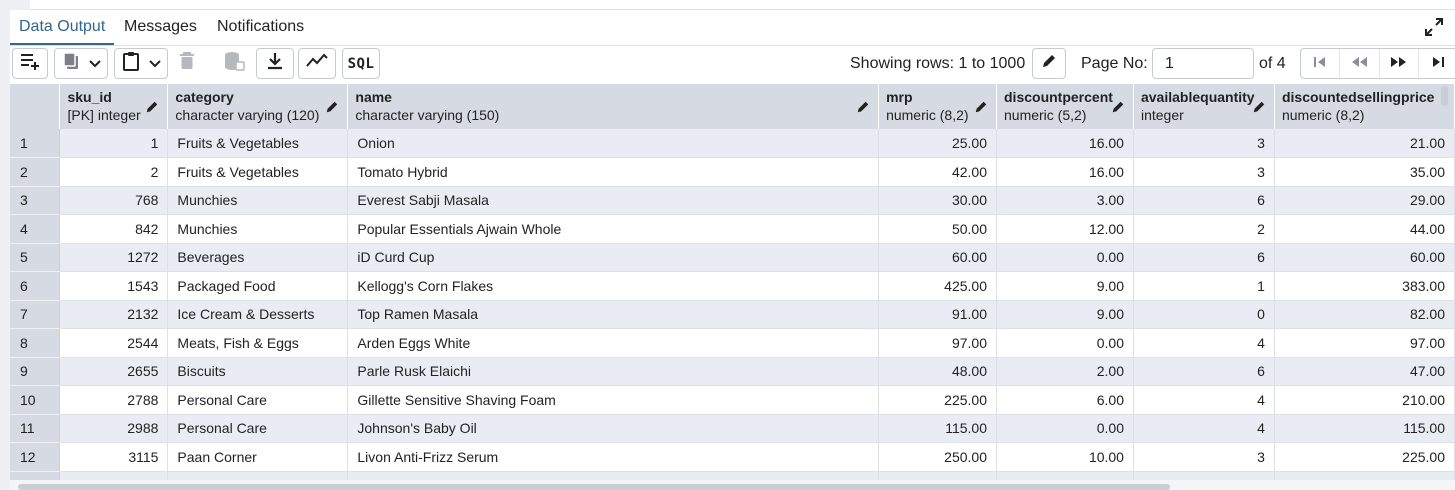  What do you see at coordinates (81, 63) in the screenshot?
I see `copy-button` at bounding box center [81, 63].